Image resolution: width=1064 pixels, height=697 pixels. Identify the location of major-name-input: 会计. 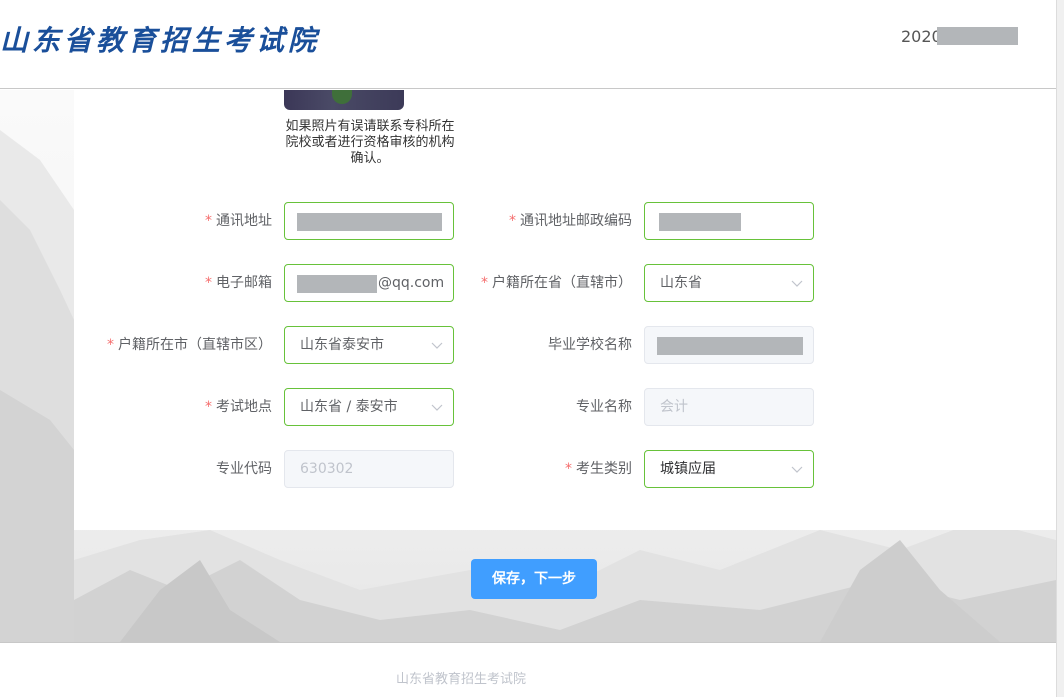
(729, 407).